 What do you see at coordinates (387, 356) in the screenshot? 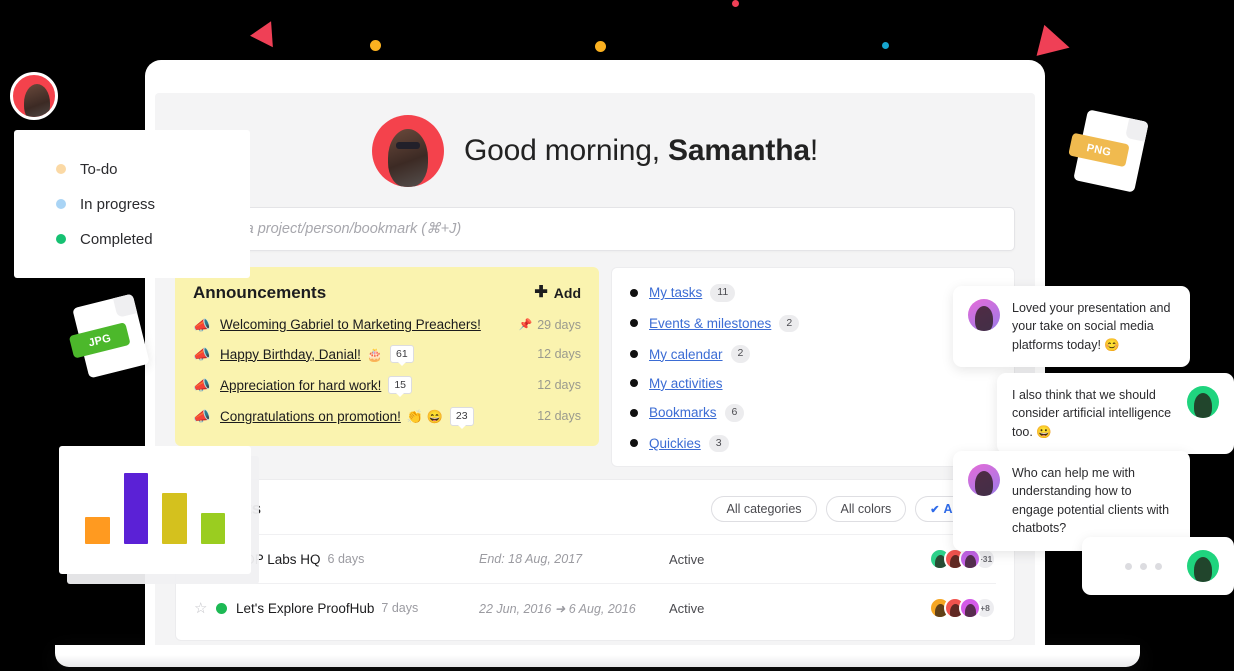
I see `announcement-item: 📣 Happy Birthday, Danial! 🎂 61 12 days` at bounding box center [387, 356].